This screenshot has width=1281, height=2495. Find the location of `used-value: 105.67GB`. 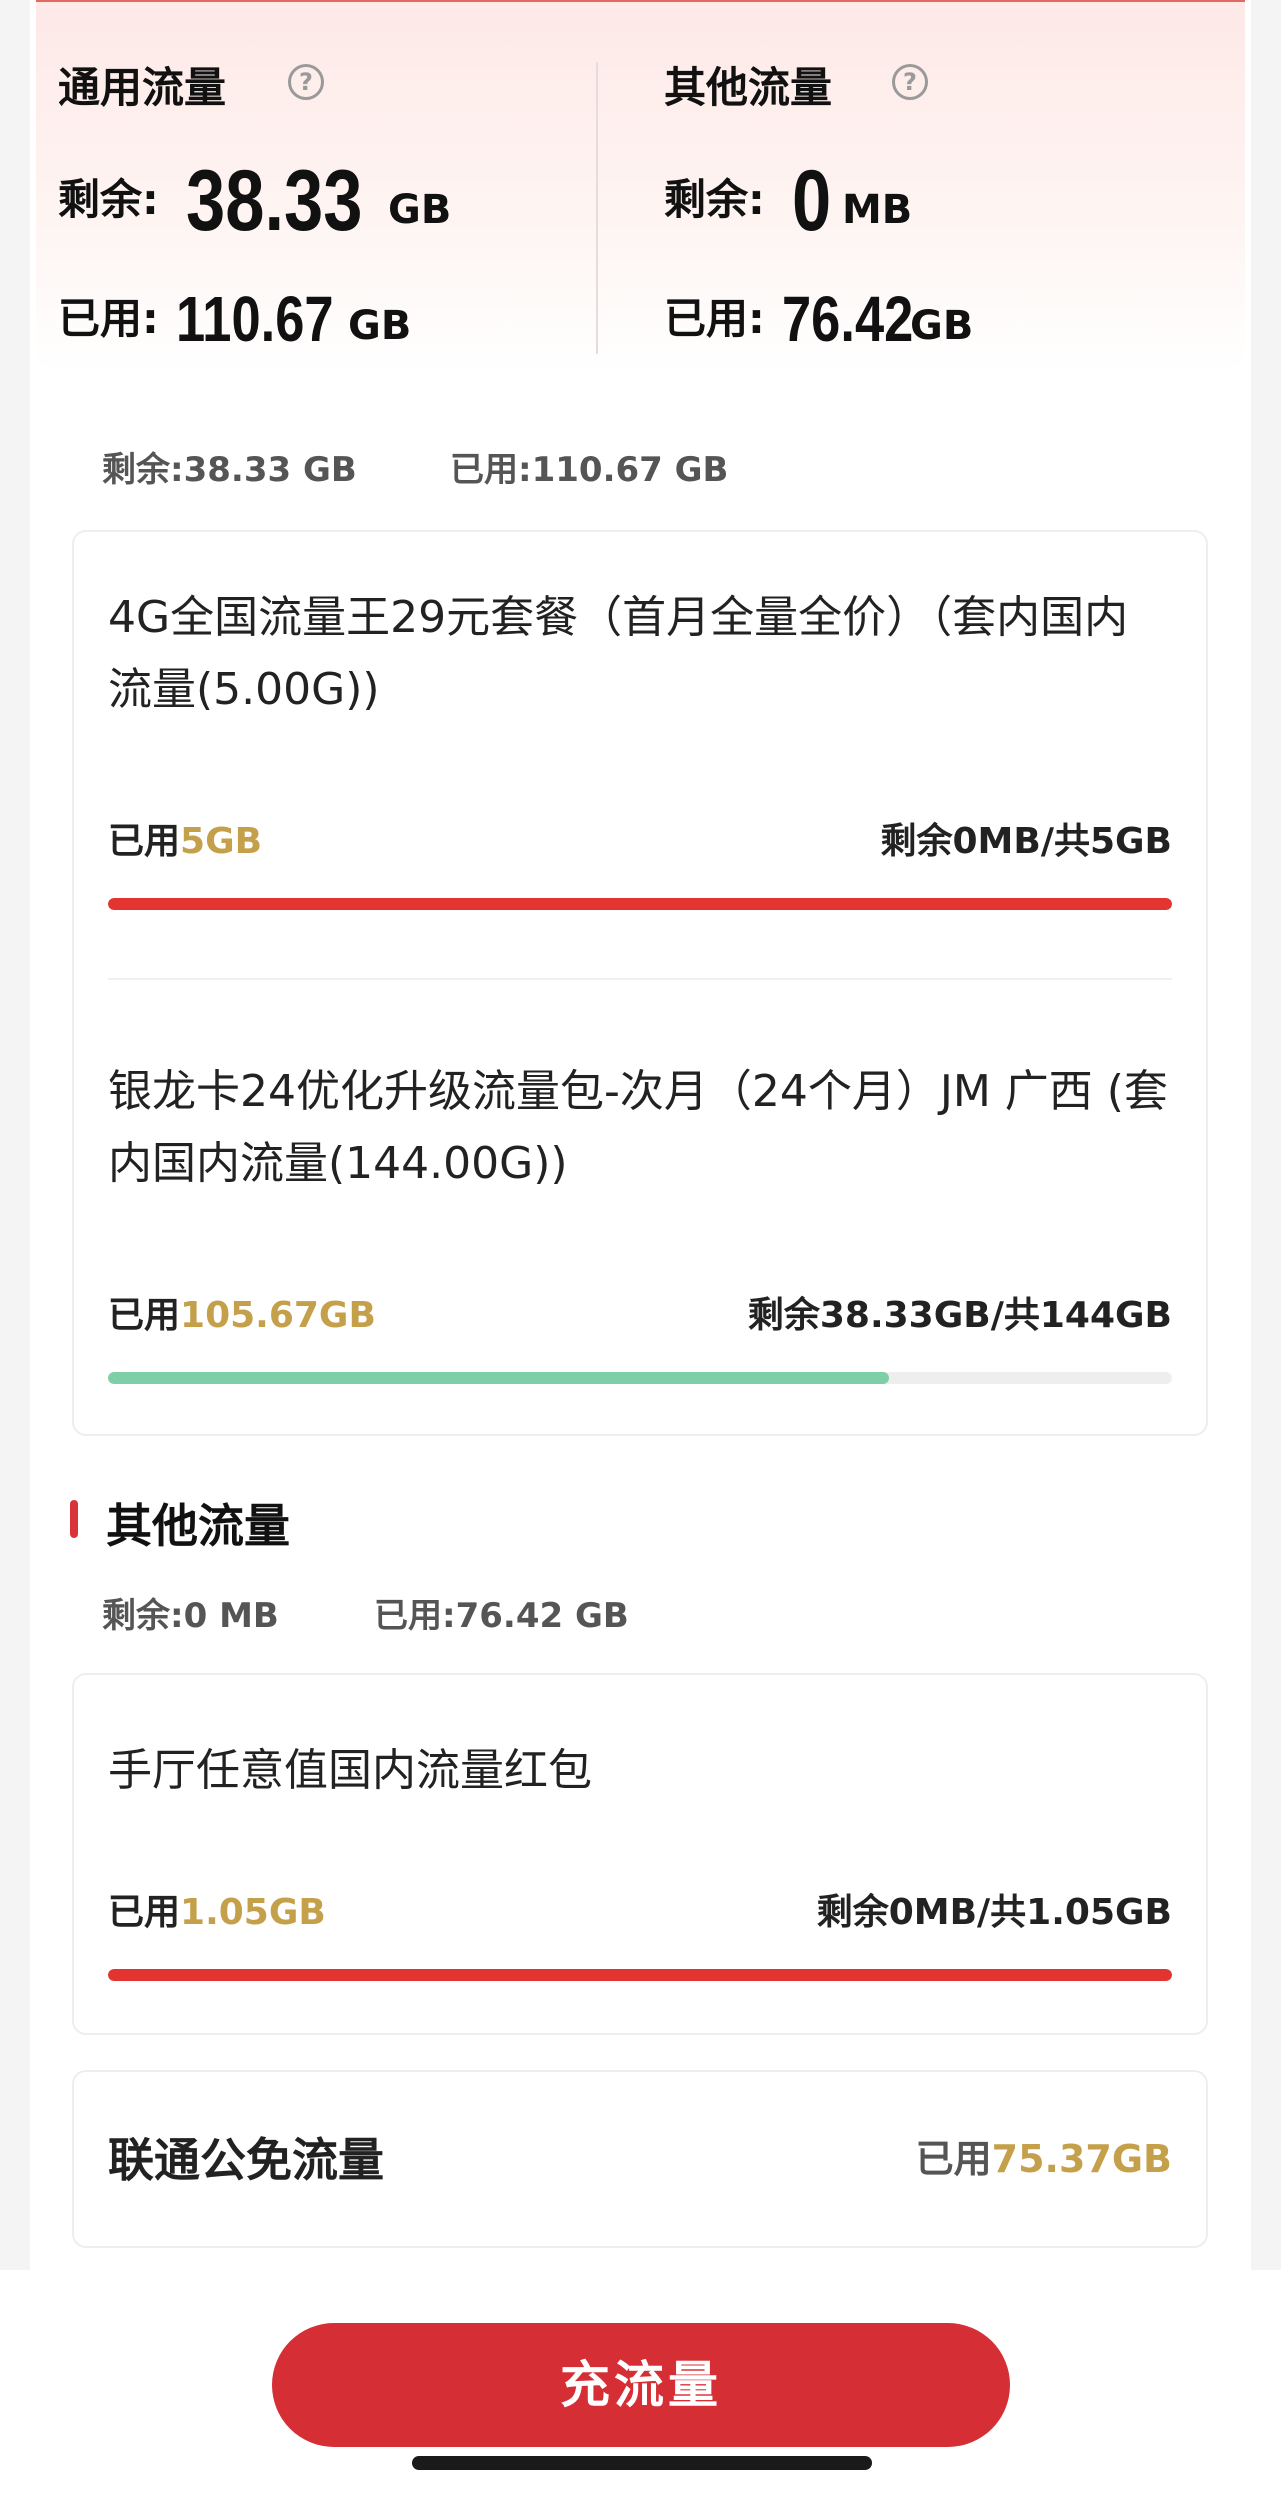

used-value: 105.67GB is located at coordinates (278, 1315).